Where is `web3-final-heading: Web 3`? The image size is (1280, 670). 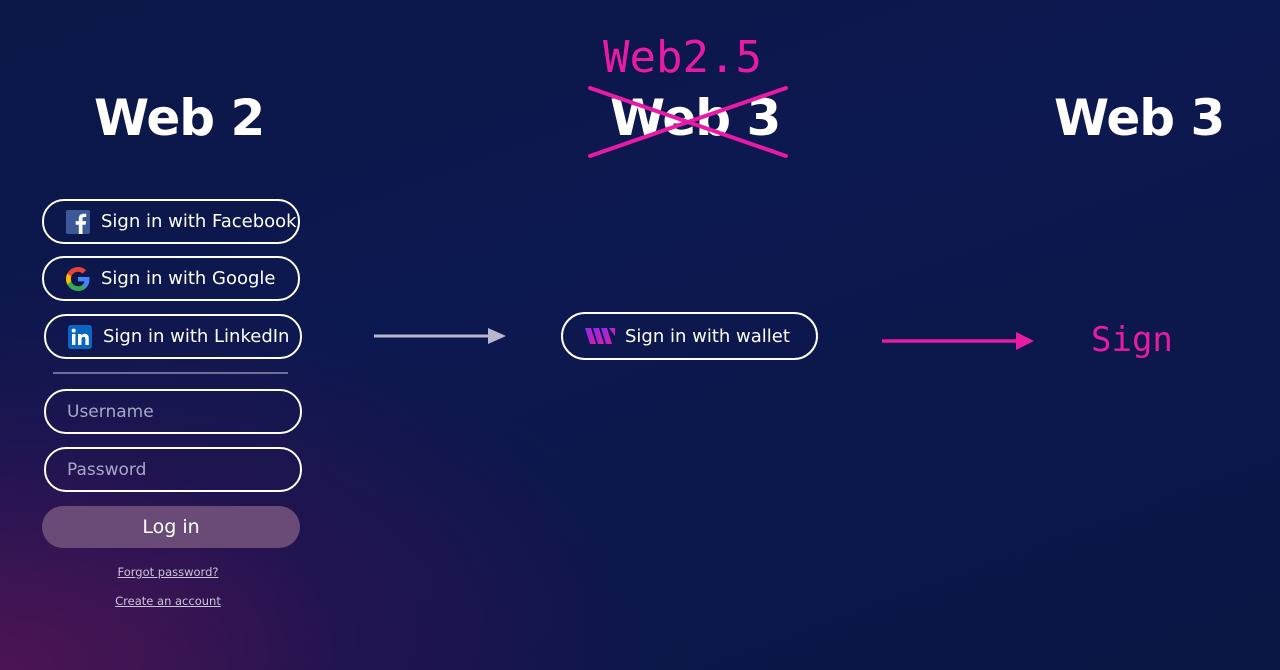
web3-final-heading: Web 3 is located at coordinates (1139, 118).